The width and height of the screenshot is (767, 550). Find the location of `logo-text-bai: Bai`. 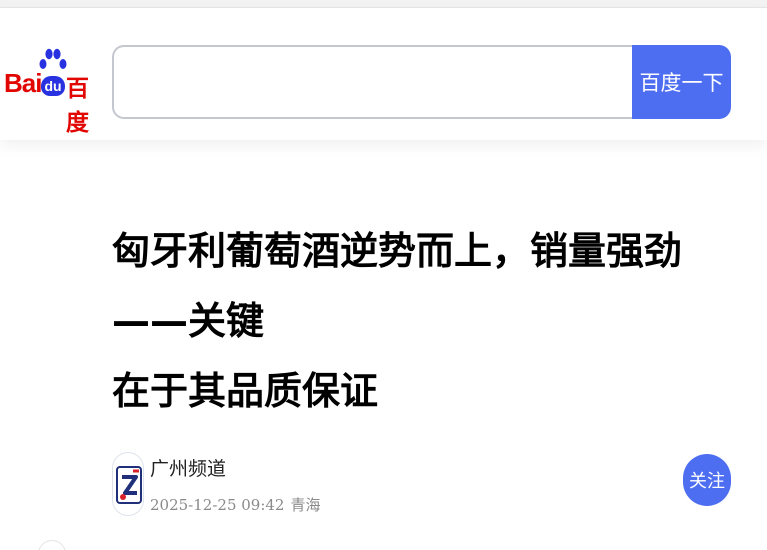

logo-text-bai: Bai is located at coordinates (23, 83).